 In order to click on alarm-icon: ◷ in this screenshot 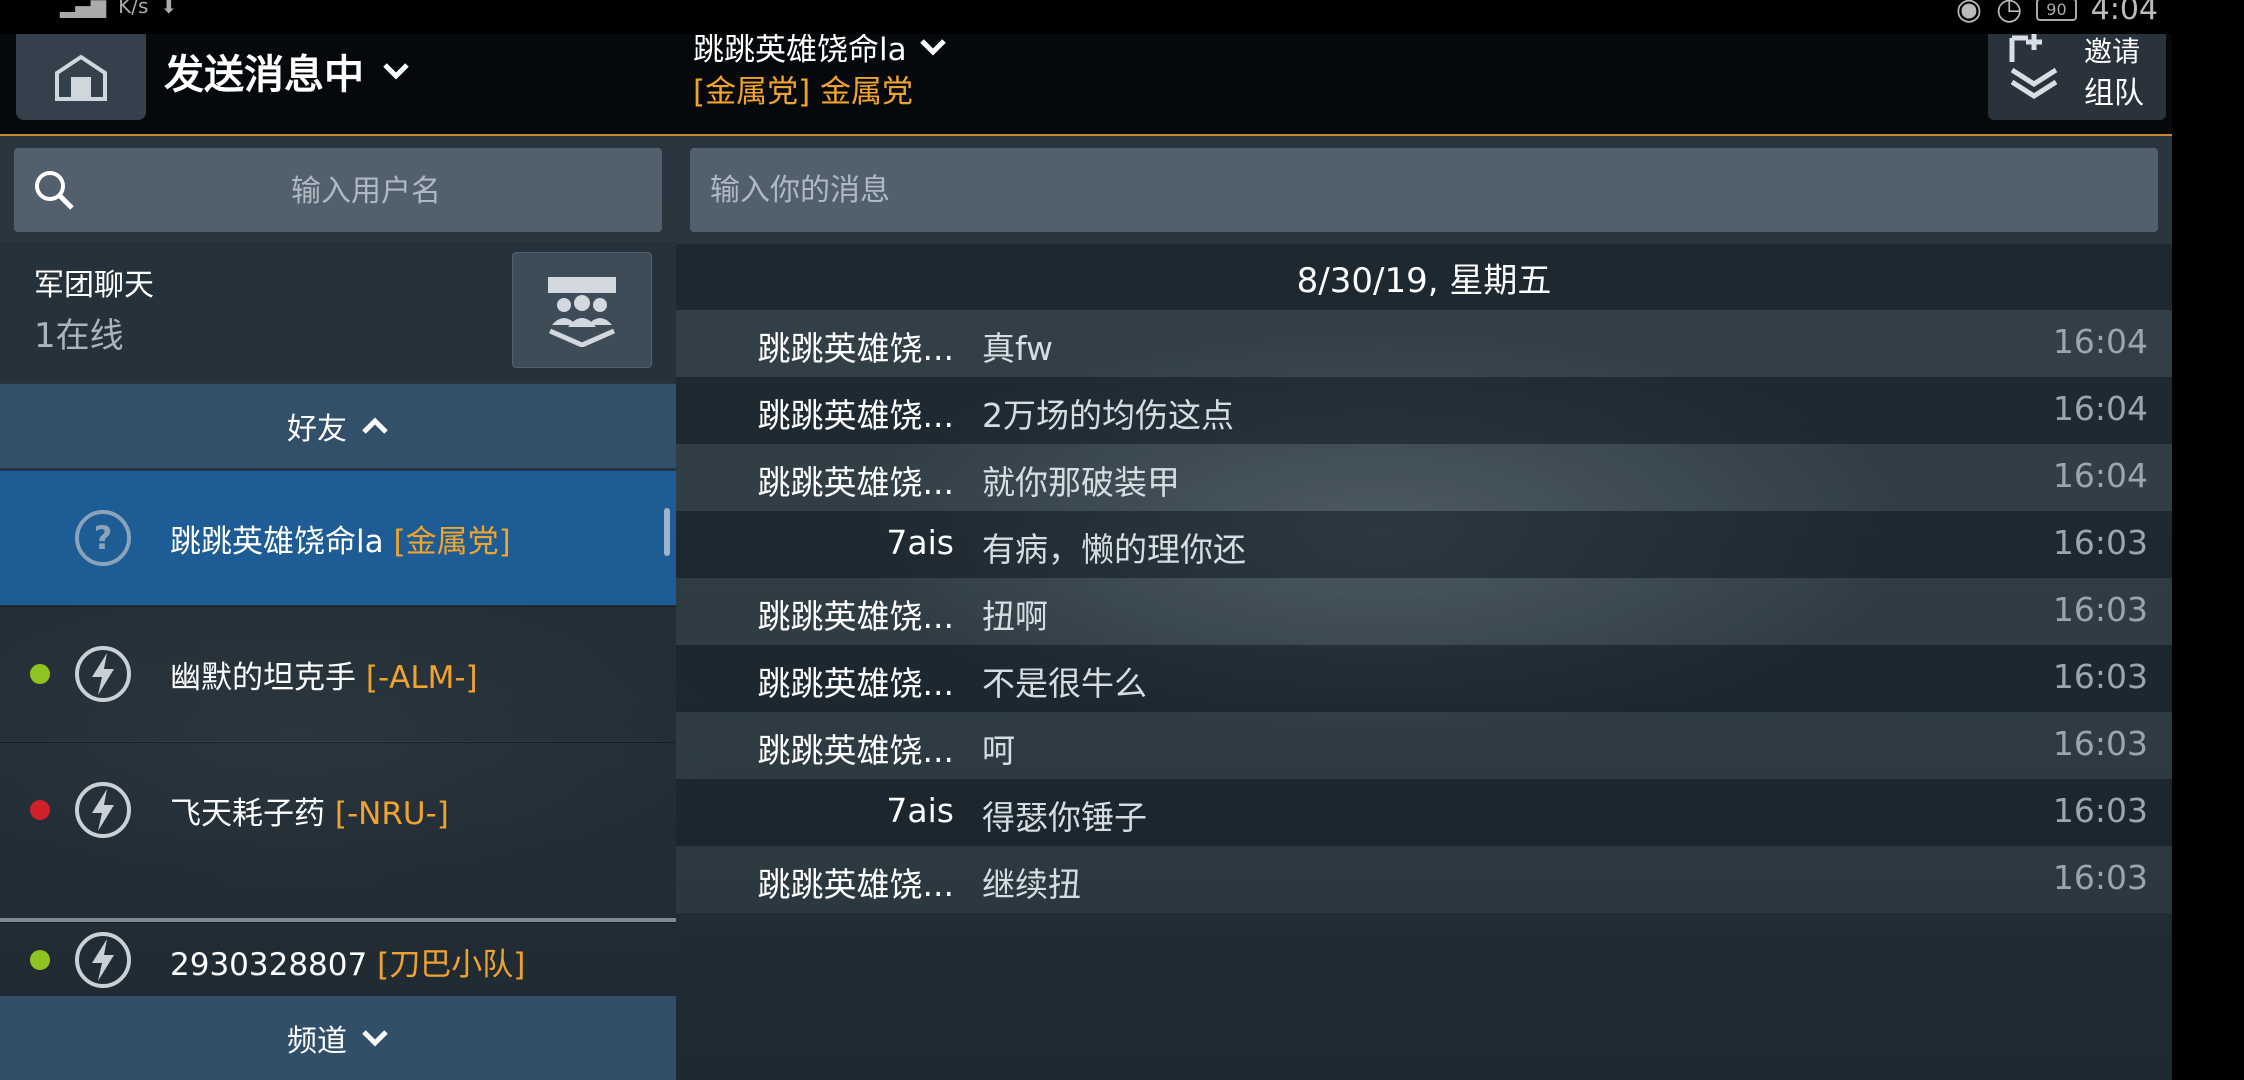, I will do `click(2009, 13)`.